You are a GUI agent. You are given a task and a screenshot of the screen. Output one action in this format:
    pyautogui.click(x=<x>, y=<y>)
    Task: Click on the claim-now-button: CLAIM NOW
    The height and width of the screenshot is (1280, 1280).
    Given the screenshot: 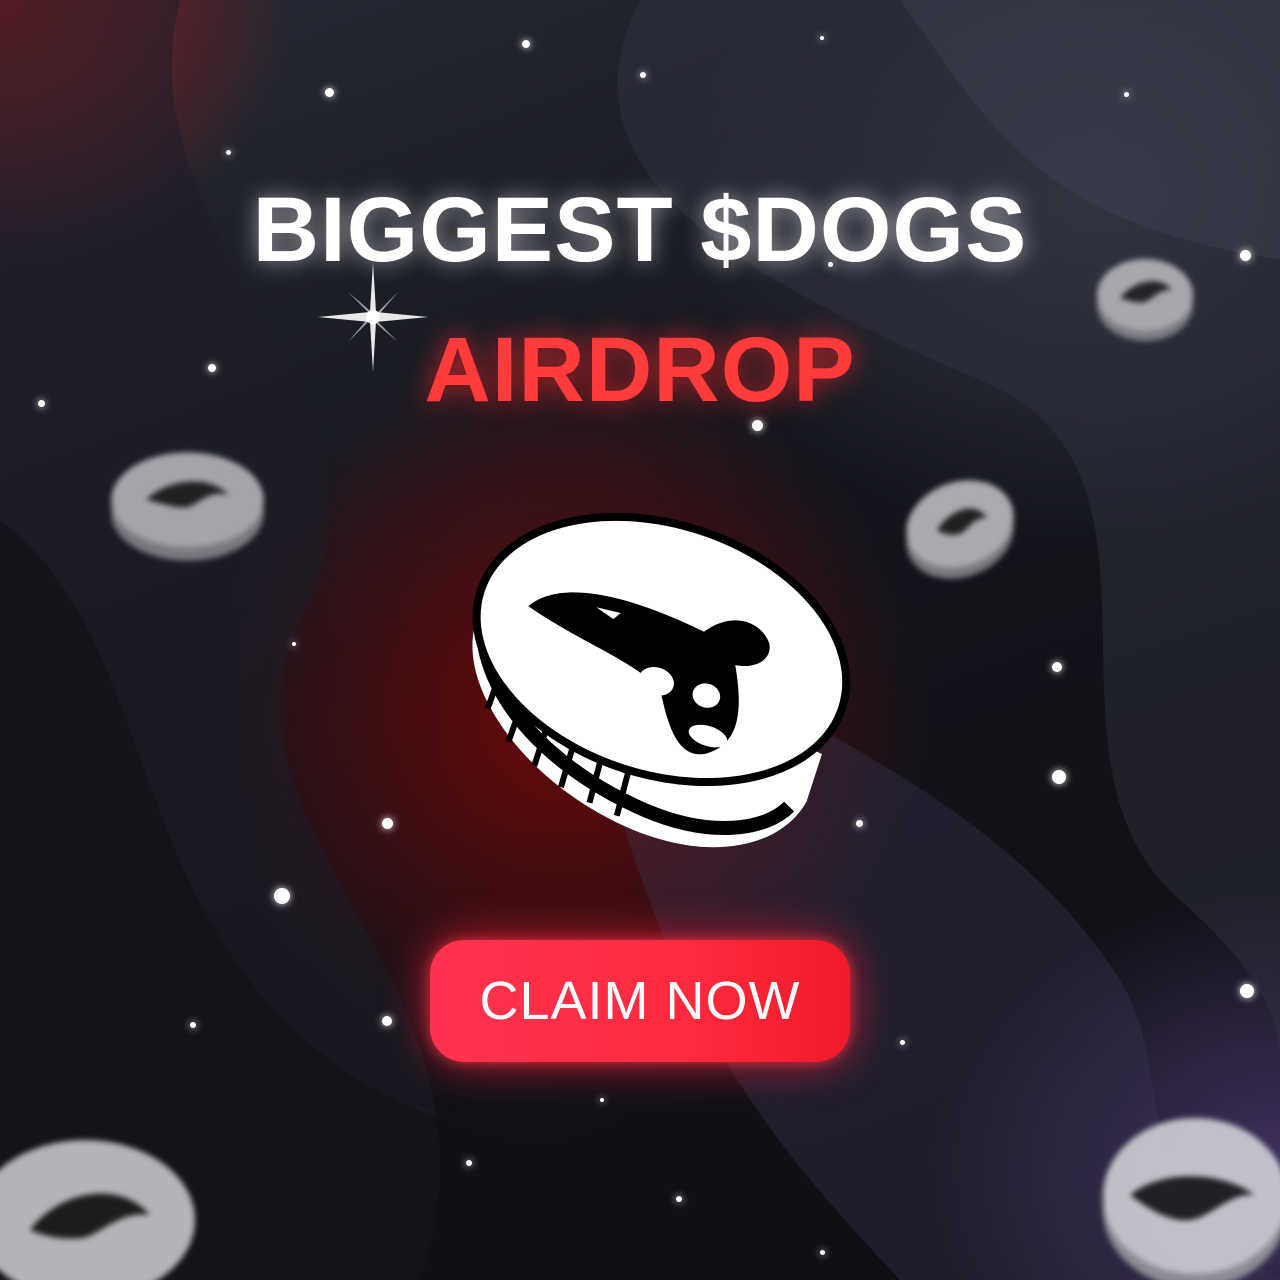 What is the action you would take?
    pyautogui.click(x=640, y=1001)
    